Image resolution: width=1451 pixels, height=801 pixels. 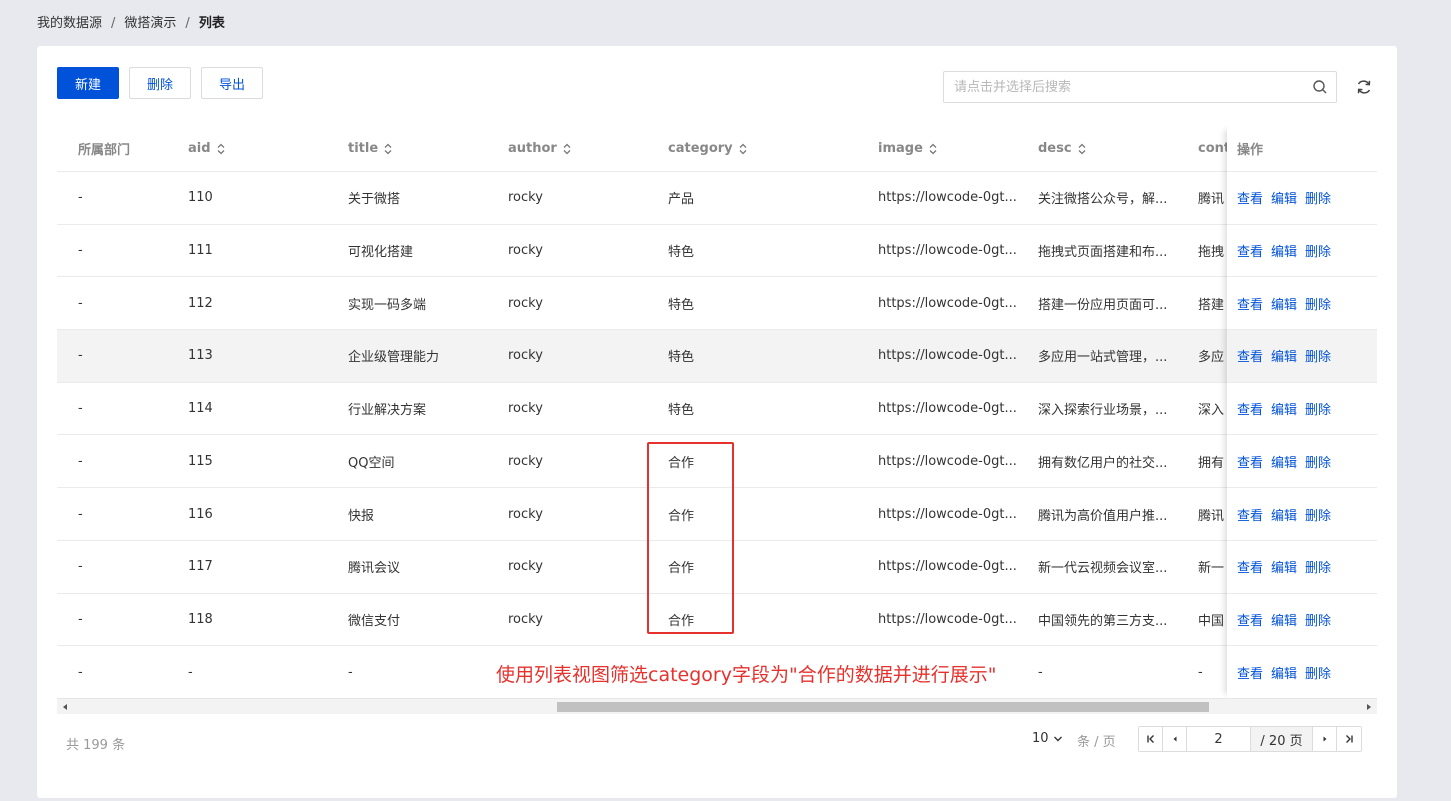 I want to click on column-header-category: category, so click(x=708, y=148).